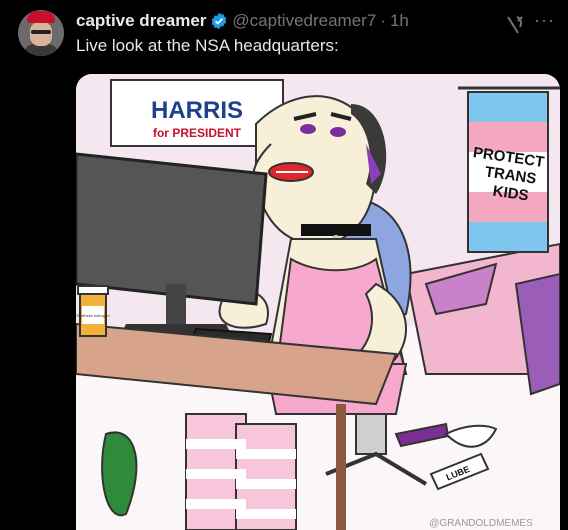  Describe the element at coordinates (207, 45) in the screenshot. I see `tweet-text: Live look at the NSA headquarters:` at that location.